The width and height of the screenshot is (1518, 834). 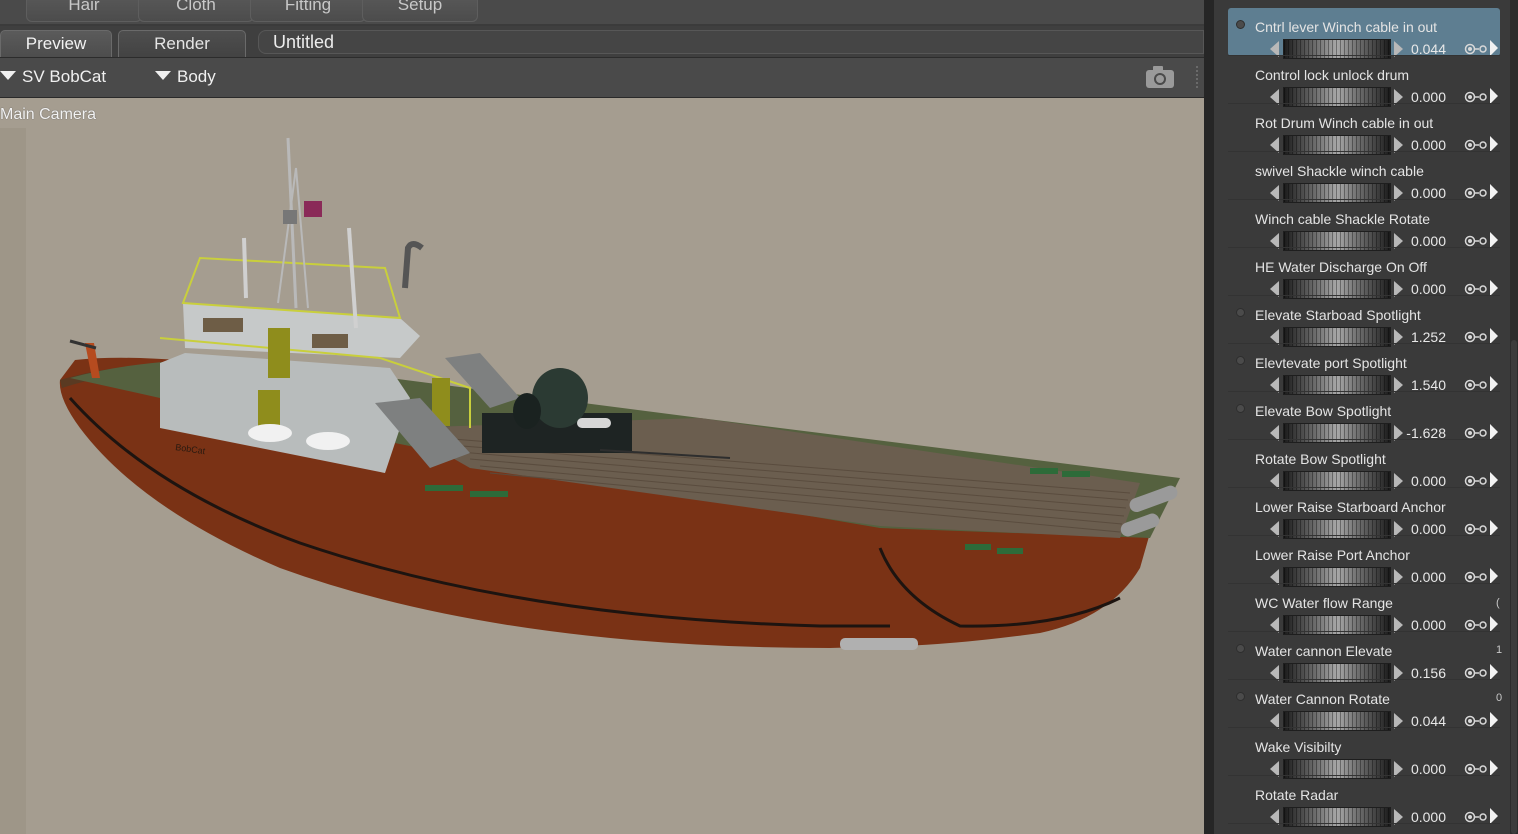 I want to click on parameter-label: HE Water Discharge On Off, so click(x=1341, y=267).